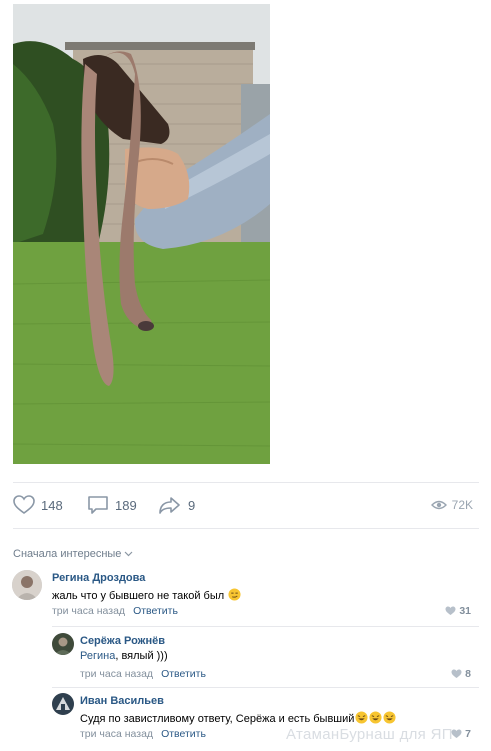 Image resolution: width=491 pixels, height=751 pixels. What do you see at coordinates (141, 656) in the screenshot?
I see `comment-text-body: , вялый )))` at bounding box center [141, 656].